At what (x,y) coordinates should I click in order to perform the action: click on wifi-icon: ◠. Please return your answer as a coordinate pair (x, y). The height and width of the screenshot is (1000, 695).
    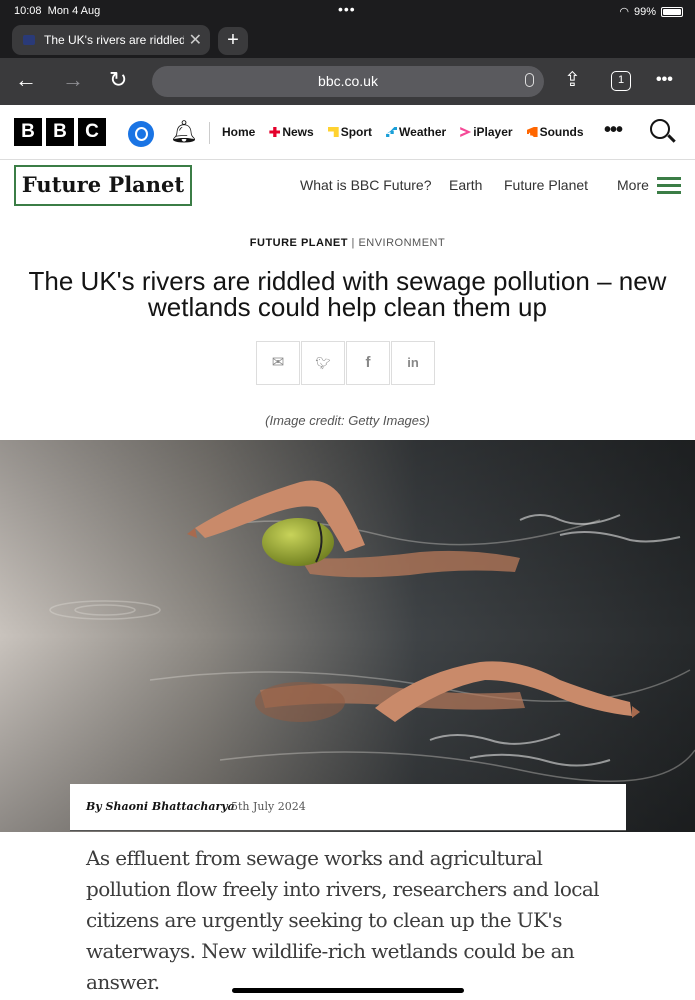
    Looking at the image, I should click on (624, 12).